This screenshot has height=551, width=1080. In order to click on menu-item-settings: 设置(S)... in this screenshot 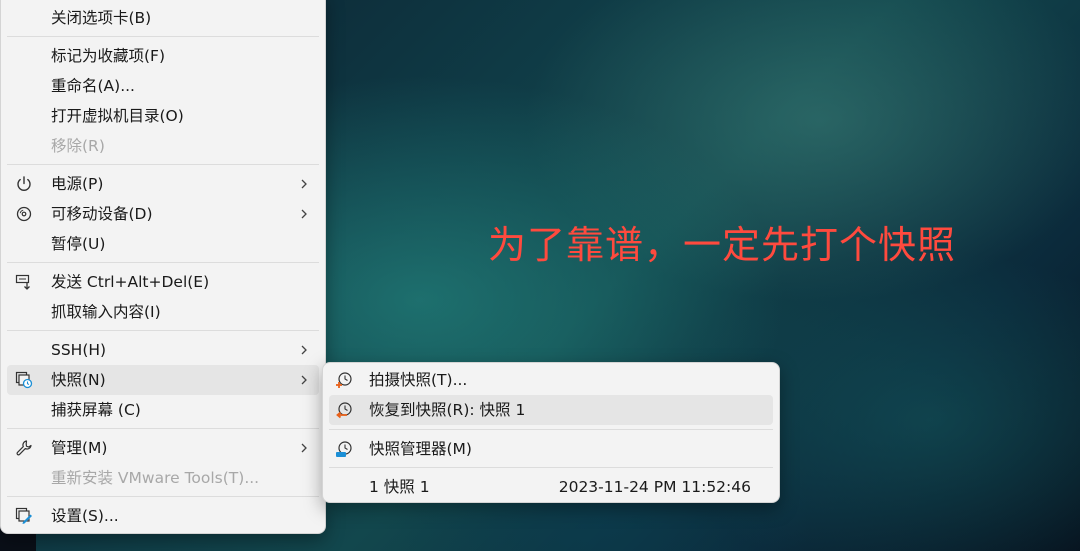, I will do `click(163, 516)`.